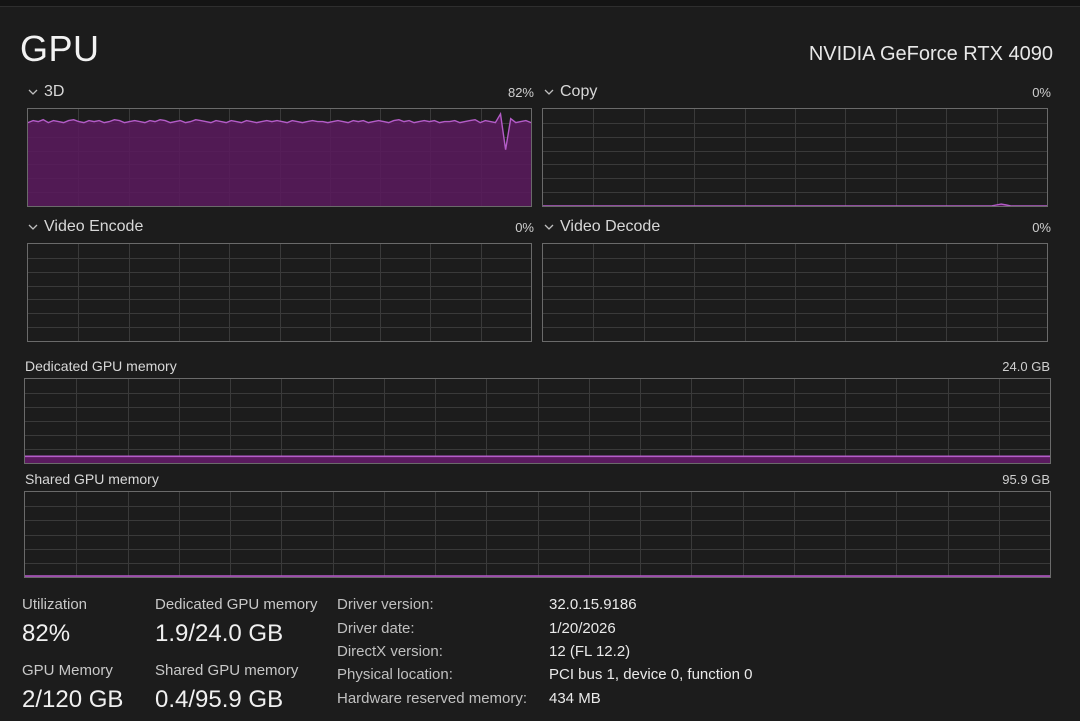  What do you see at coordinates (590, 651) in the screenshot?
I see `directx-value: 12 (FL 12.2)` at bounding box center [590, 651].